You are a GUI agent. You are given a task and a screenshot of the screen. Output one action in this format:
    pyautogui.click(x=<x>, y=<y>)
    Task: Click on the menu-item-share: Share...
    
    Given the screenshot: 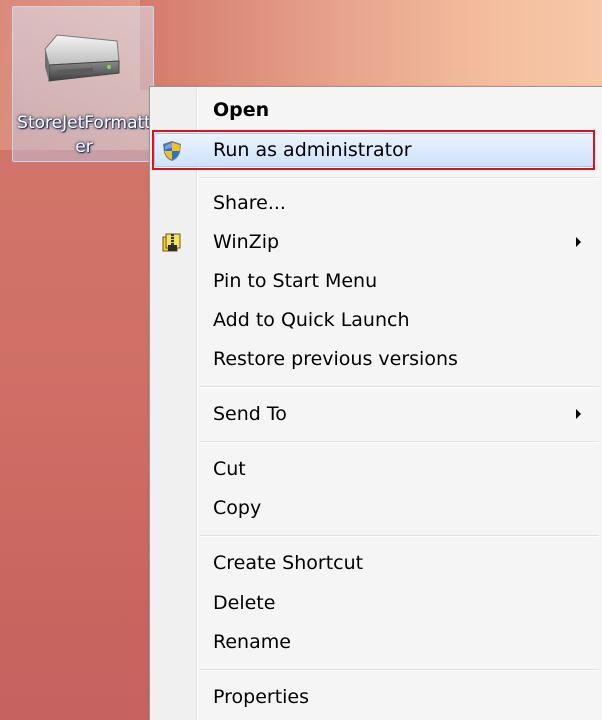 What is the action you would take?
    pyautogui.click(x=374, y=203)
    